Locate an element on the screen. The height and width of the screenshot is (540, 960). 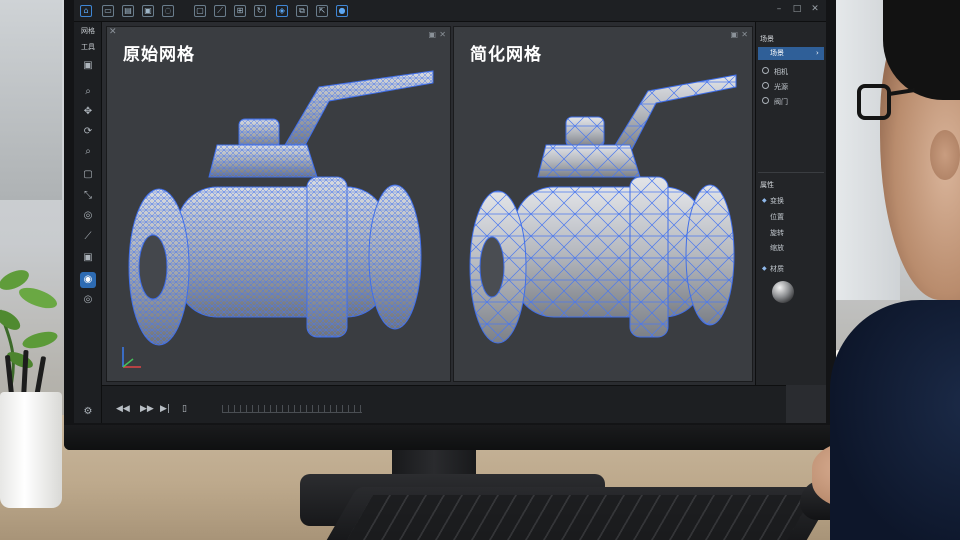
settings-icon: ⚙ is located at coordinates (88, 412).